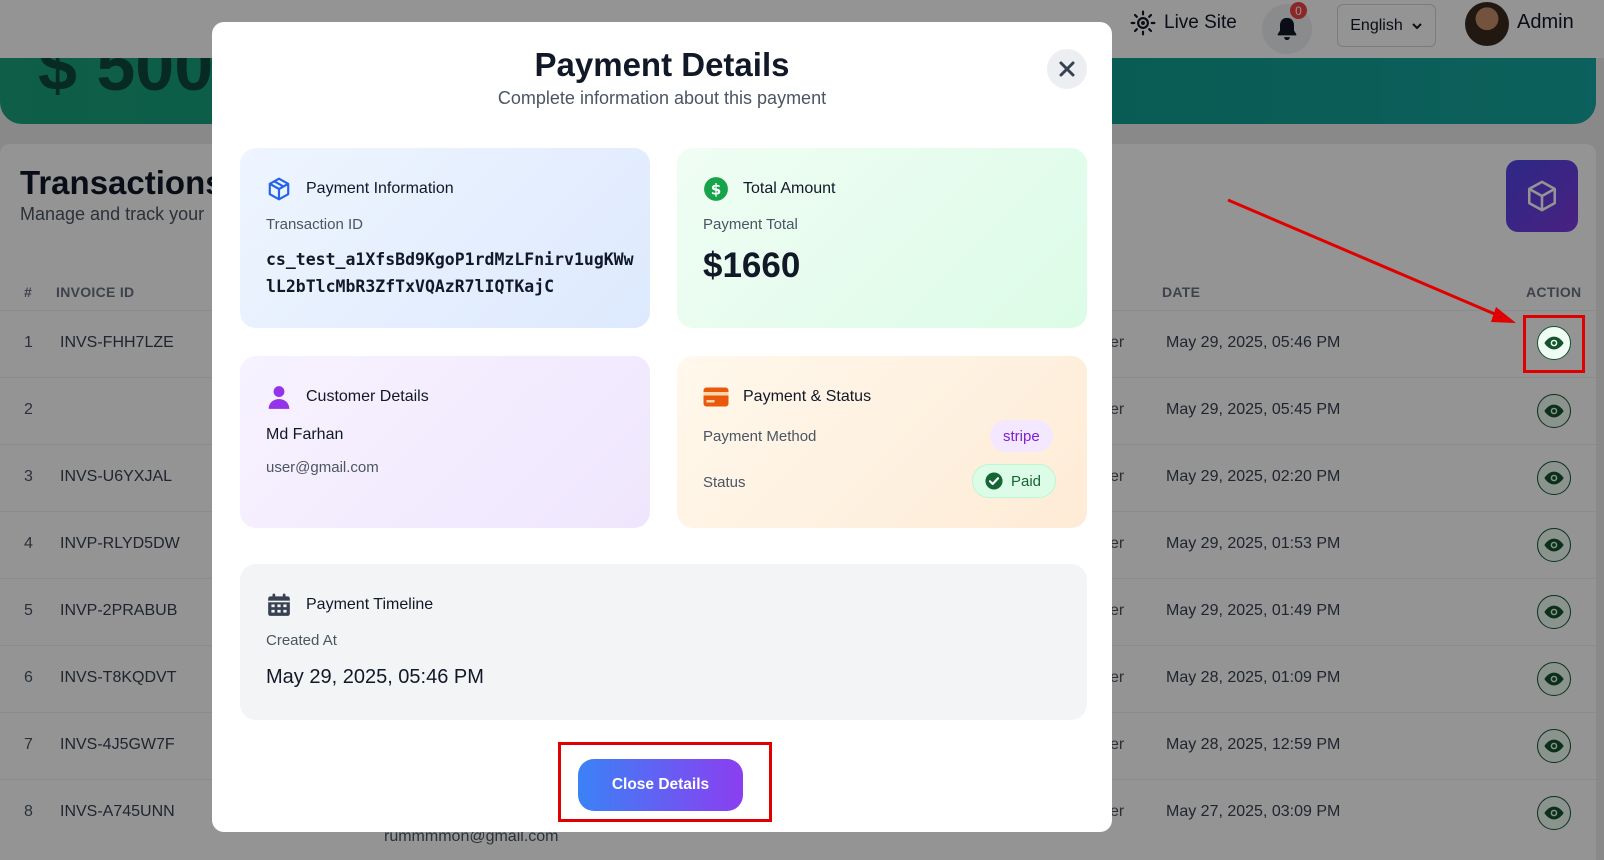 Image resolution: width=1604 pixels, height=860 pixels. Describe the element at coordinates (1021, 436) in the screenshot. I see `payment-method-badge: stripe` at that location.